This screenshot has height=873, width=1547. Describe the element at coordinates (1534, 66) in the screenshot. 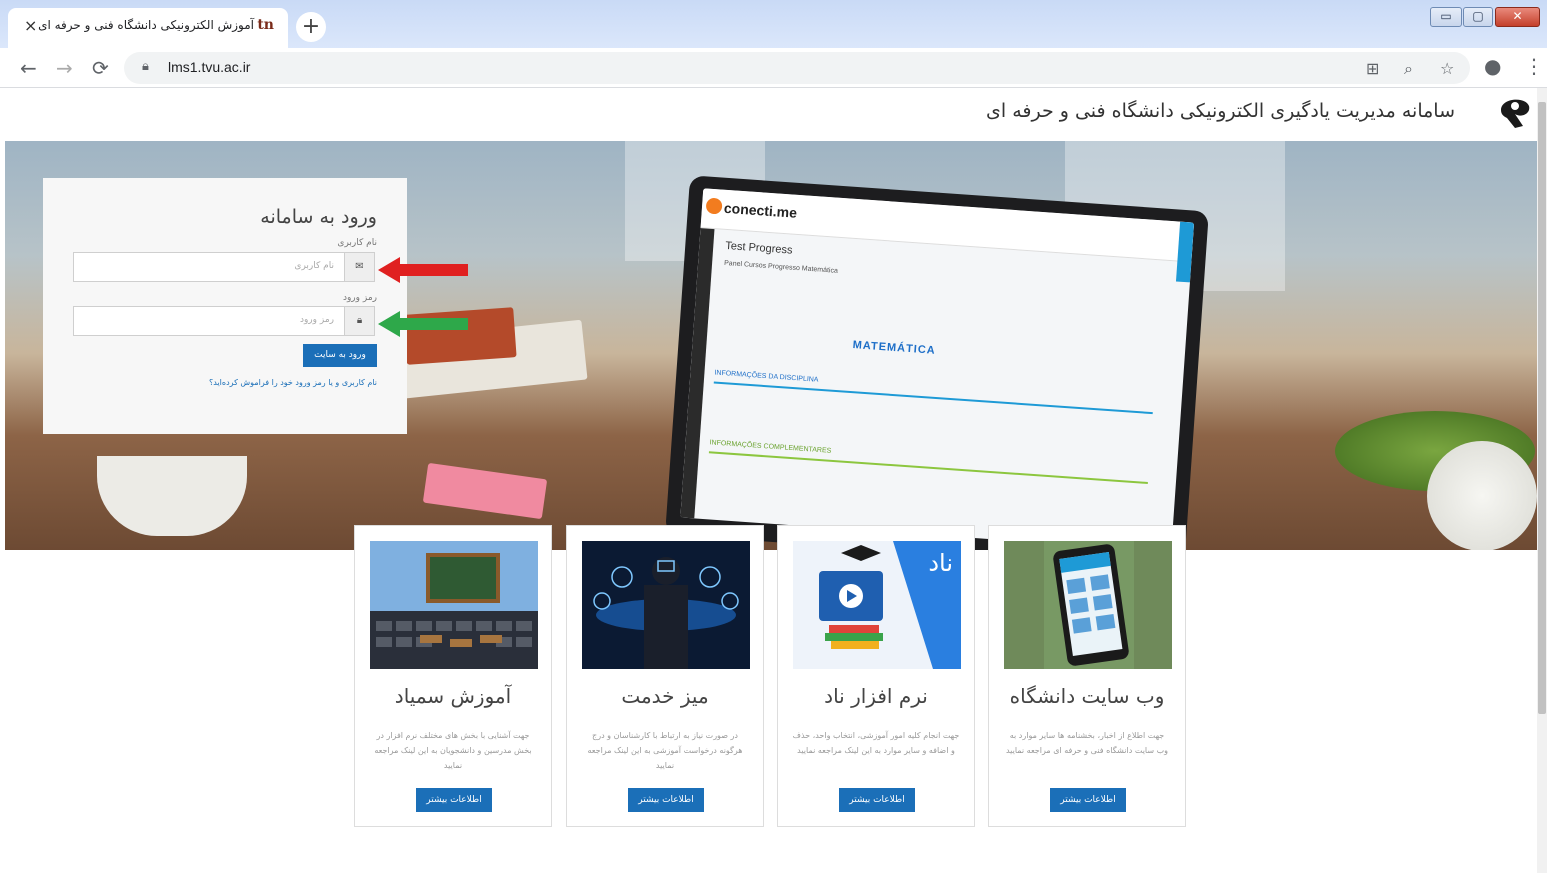

I see `browser-menu-icon: ⋮` at that location.